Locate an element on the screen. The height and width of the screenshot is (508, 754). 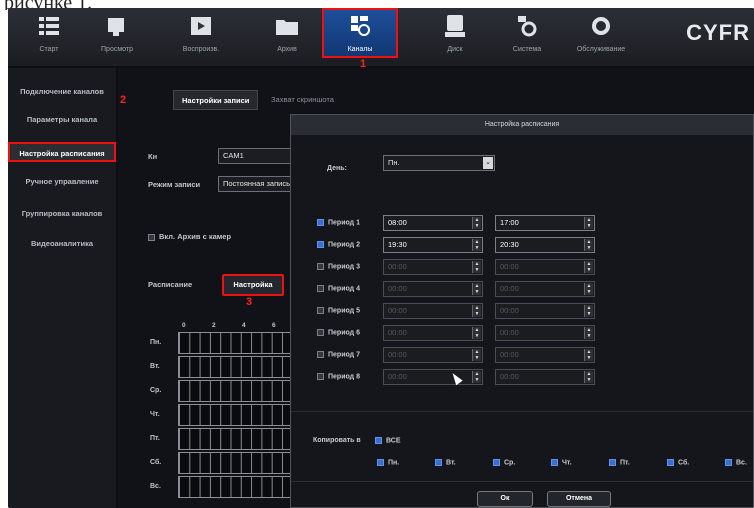
sidebar-item-2: Настройка расписания is located at coordinates (62, 152).